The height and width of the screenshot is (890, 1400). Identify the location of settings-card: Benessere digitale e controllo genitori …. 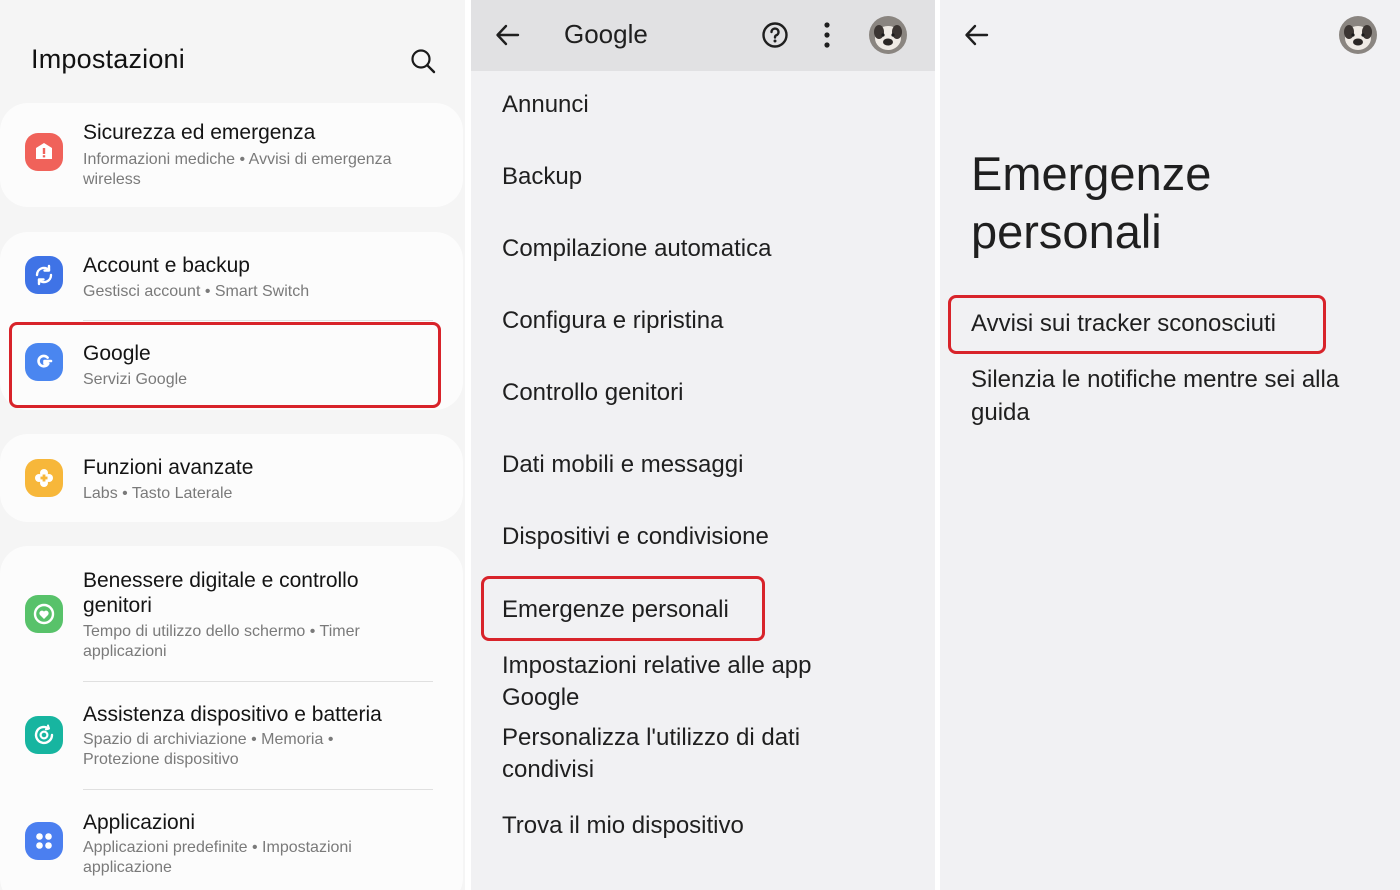
(231, 718).